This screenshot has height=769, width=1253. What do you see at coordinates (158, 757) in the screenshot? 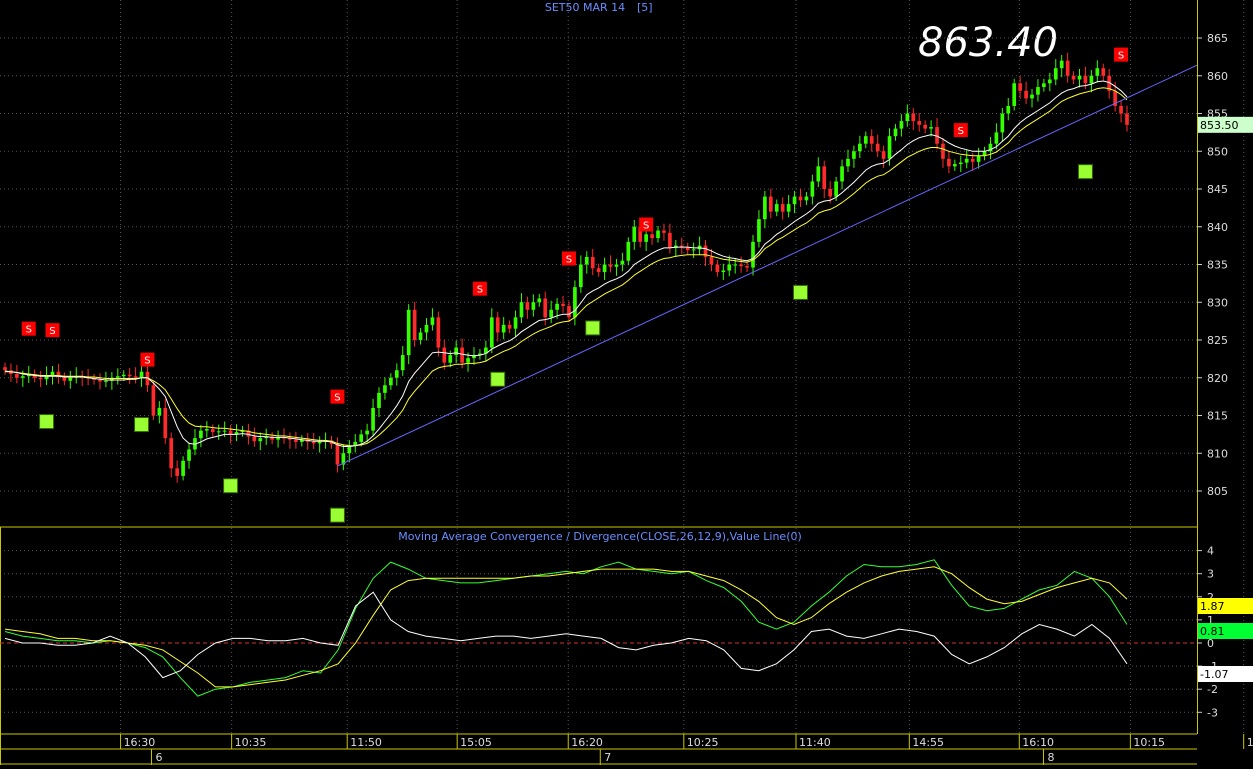
I see `day-label: 6` at bounding box center [158, 757].